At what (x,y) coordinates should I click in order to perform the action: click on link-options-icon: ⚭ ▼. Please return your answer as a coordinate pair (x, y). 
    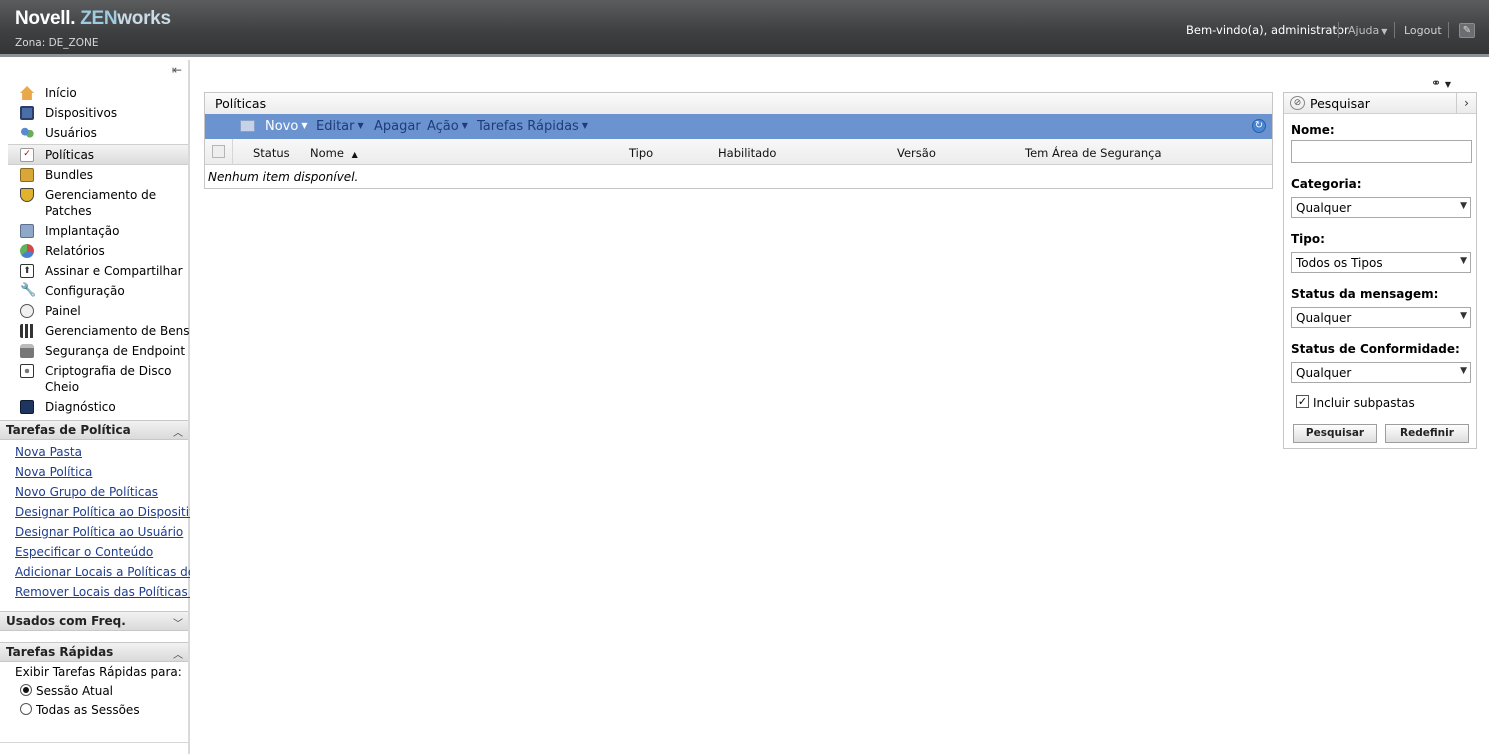
    Looking at the image, I should click on (1441, 83).